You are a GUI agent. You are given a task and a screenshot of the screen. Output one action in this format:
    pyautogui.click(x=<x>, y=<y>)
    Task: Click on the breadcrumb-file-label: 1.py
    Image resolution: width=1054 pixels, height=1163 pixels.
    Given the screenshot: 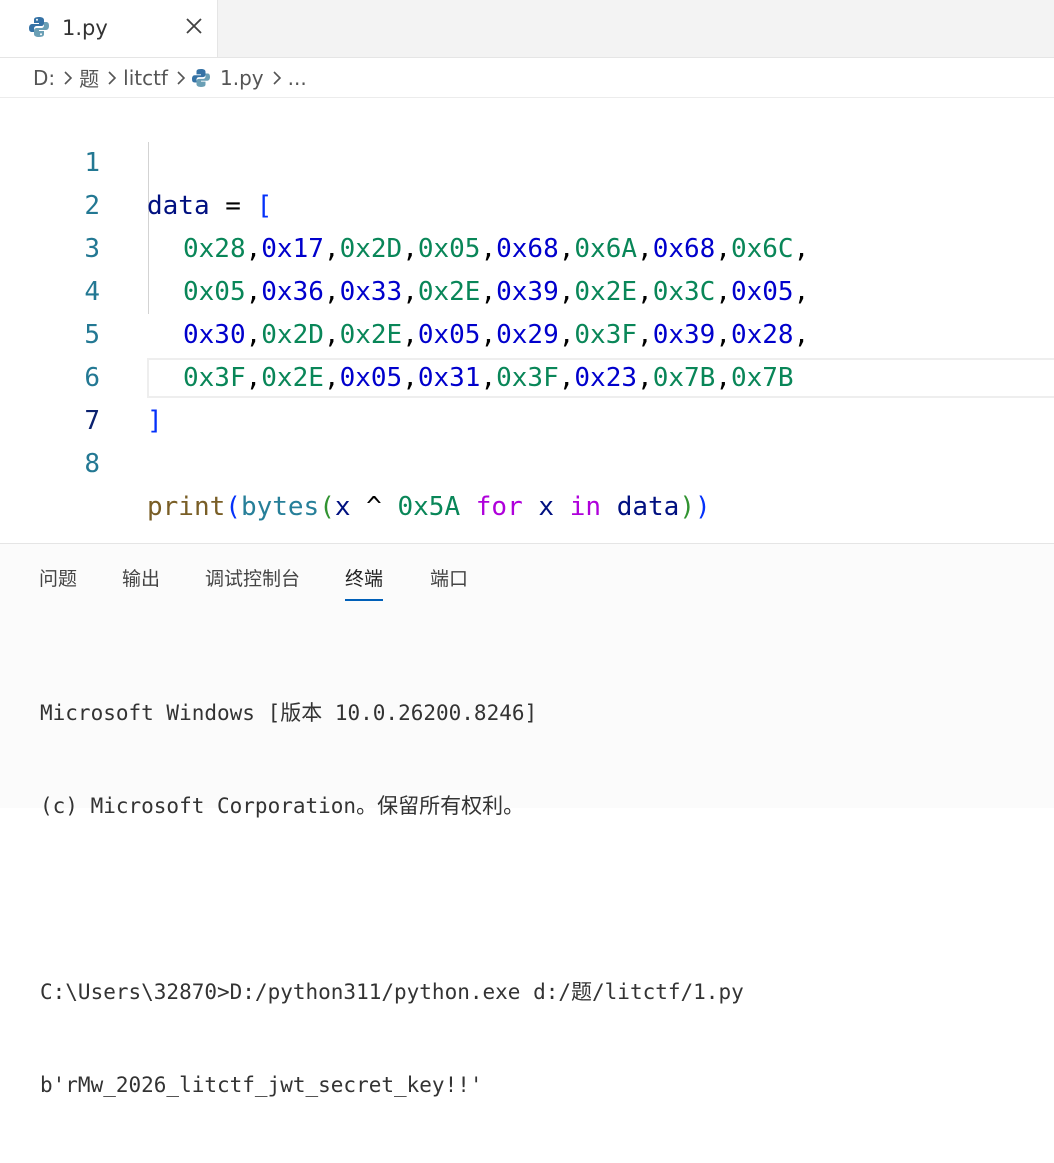 What is the action you would take?
    pyautogui.click(x=241, y=77)
    